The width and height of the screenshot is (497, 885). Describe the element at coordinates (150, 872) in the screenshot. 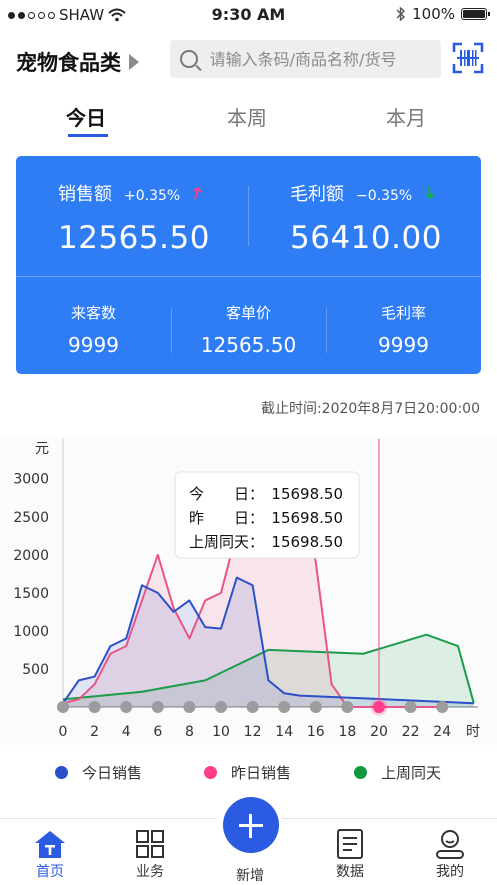

I see `tabbar-label: 业务` at that location.